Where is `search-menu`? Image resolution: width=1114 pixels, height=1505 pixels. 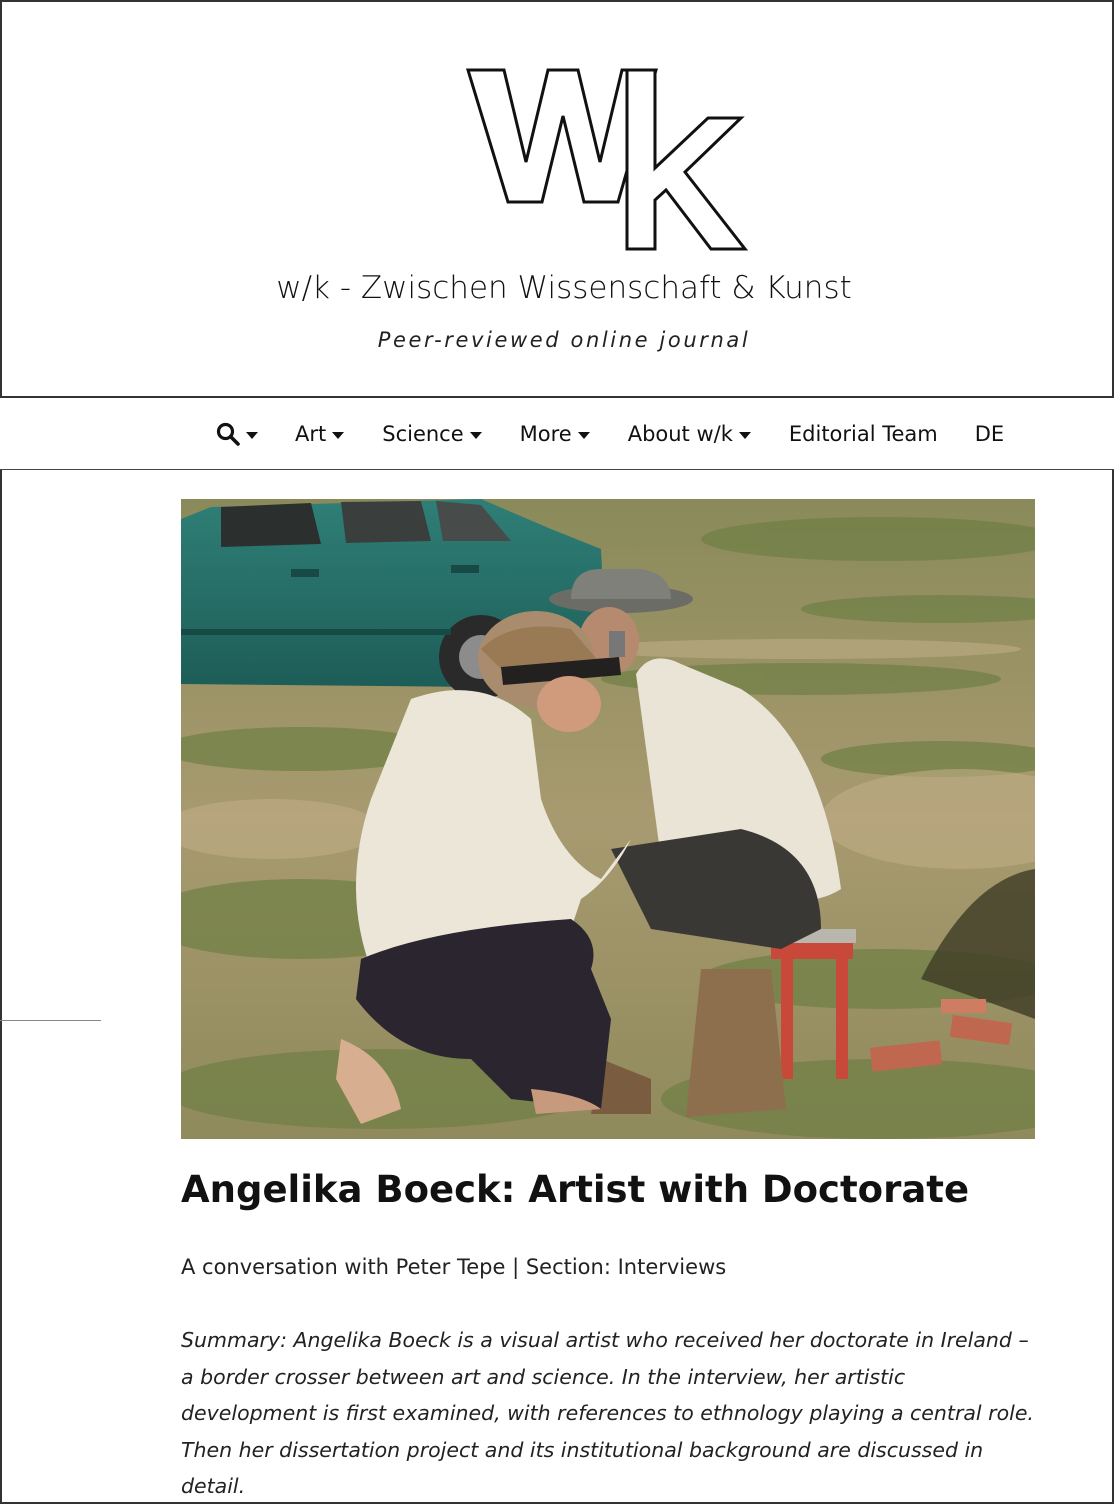
search-menu is located at coordinates (237, 434).